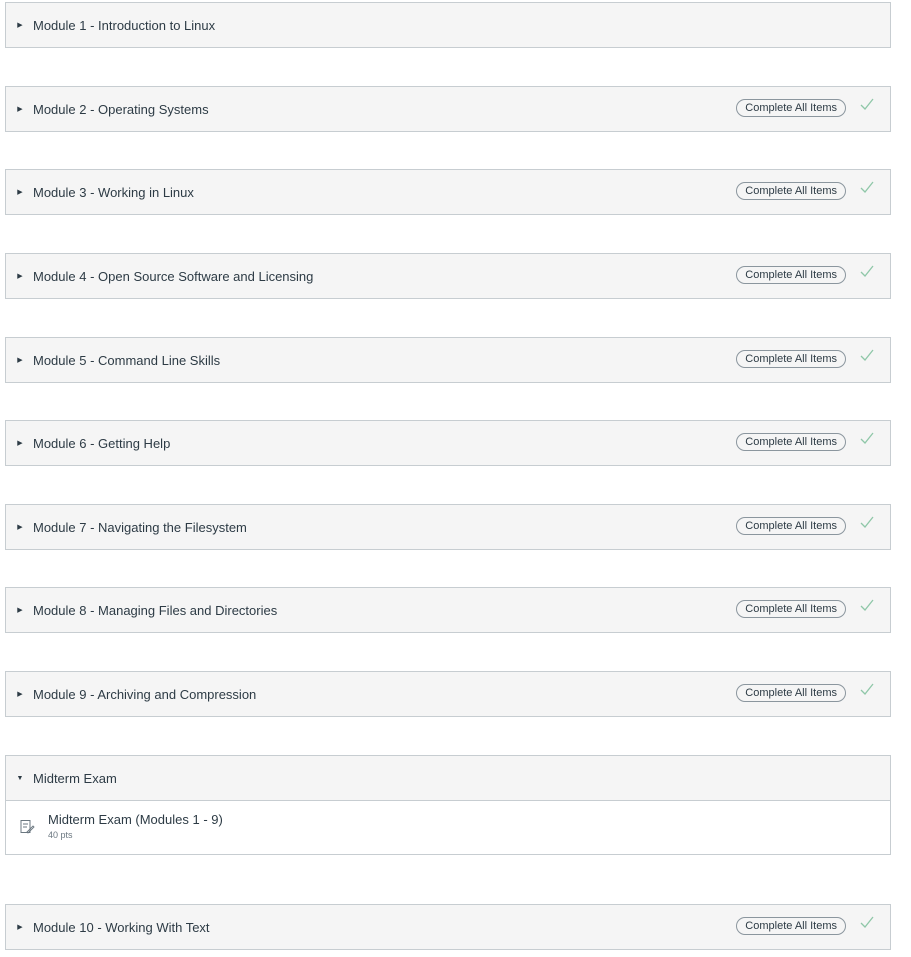  I want to click on module-title: Midterm Exam, so click(75, 778).